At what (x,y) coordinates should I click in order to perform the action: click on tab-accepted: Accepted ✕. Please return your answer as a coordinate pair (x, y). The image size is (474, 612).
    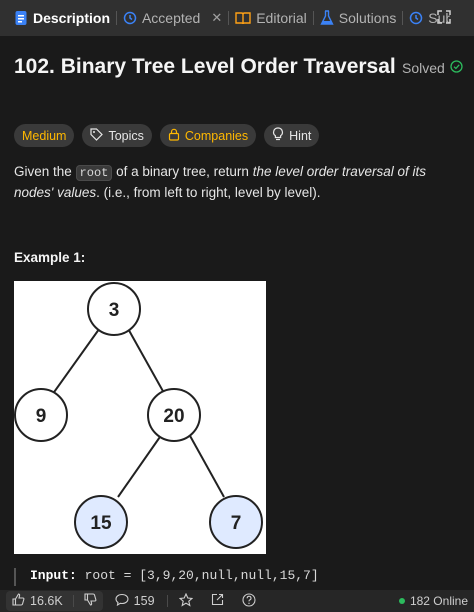
    Looking at the image, I should click on (172, 18).